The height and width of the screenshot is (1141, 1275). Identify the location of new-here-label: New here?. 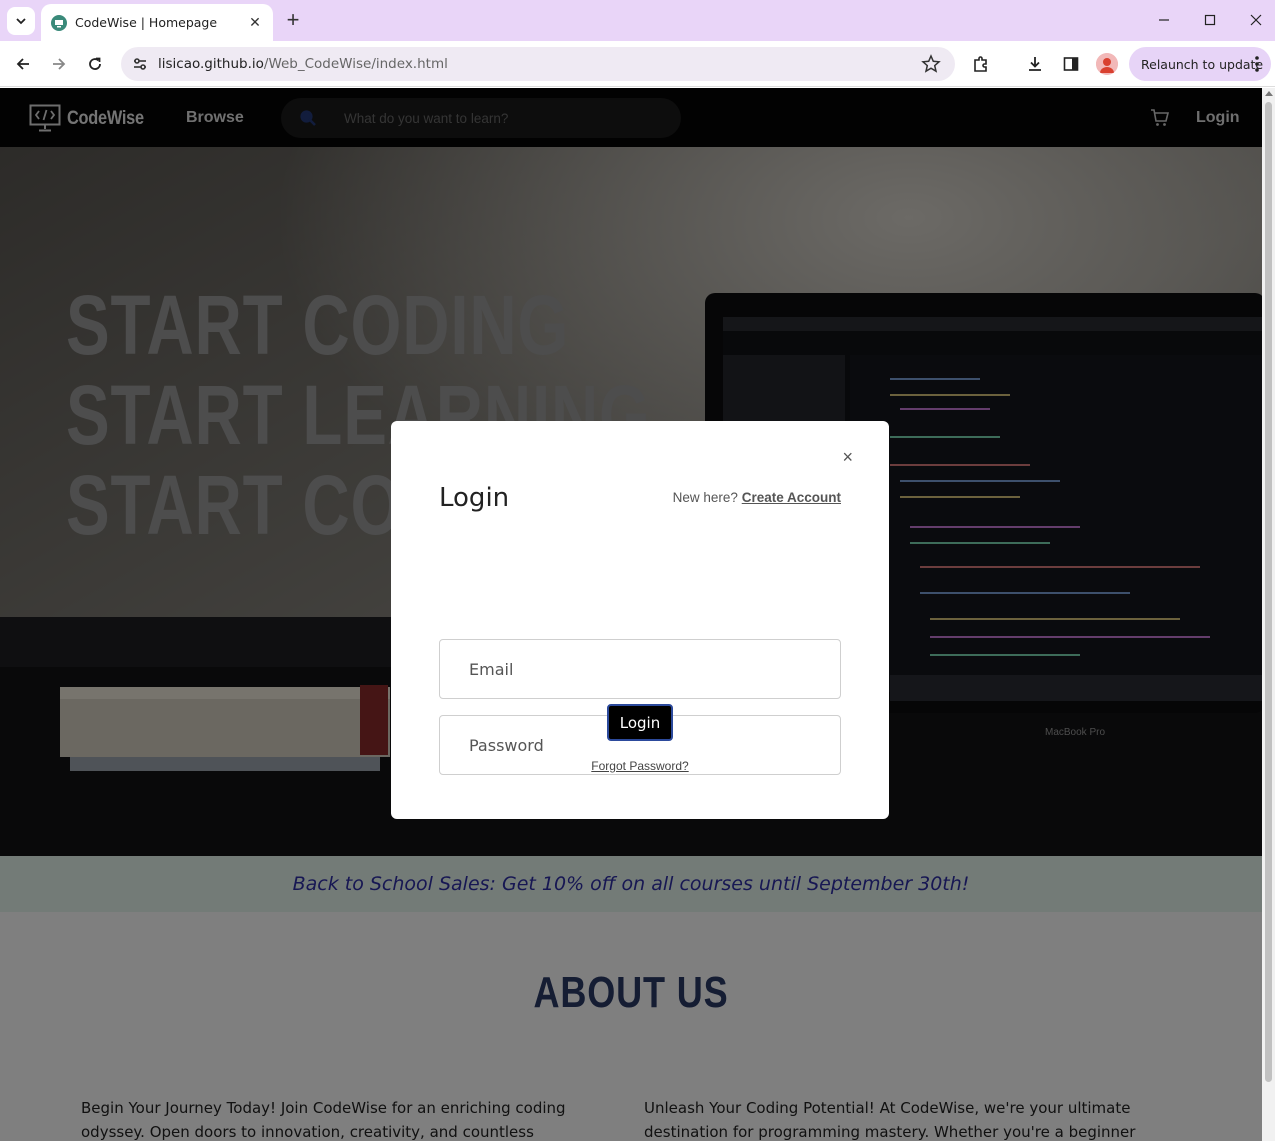
(705, 497).